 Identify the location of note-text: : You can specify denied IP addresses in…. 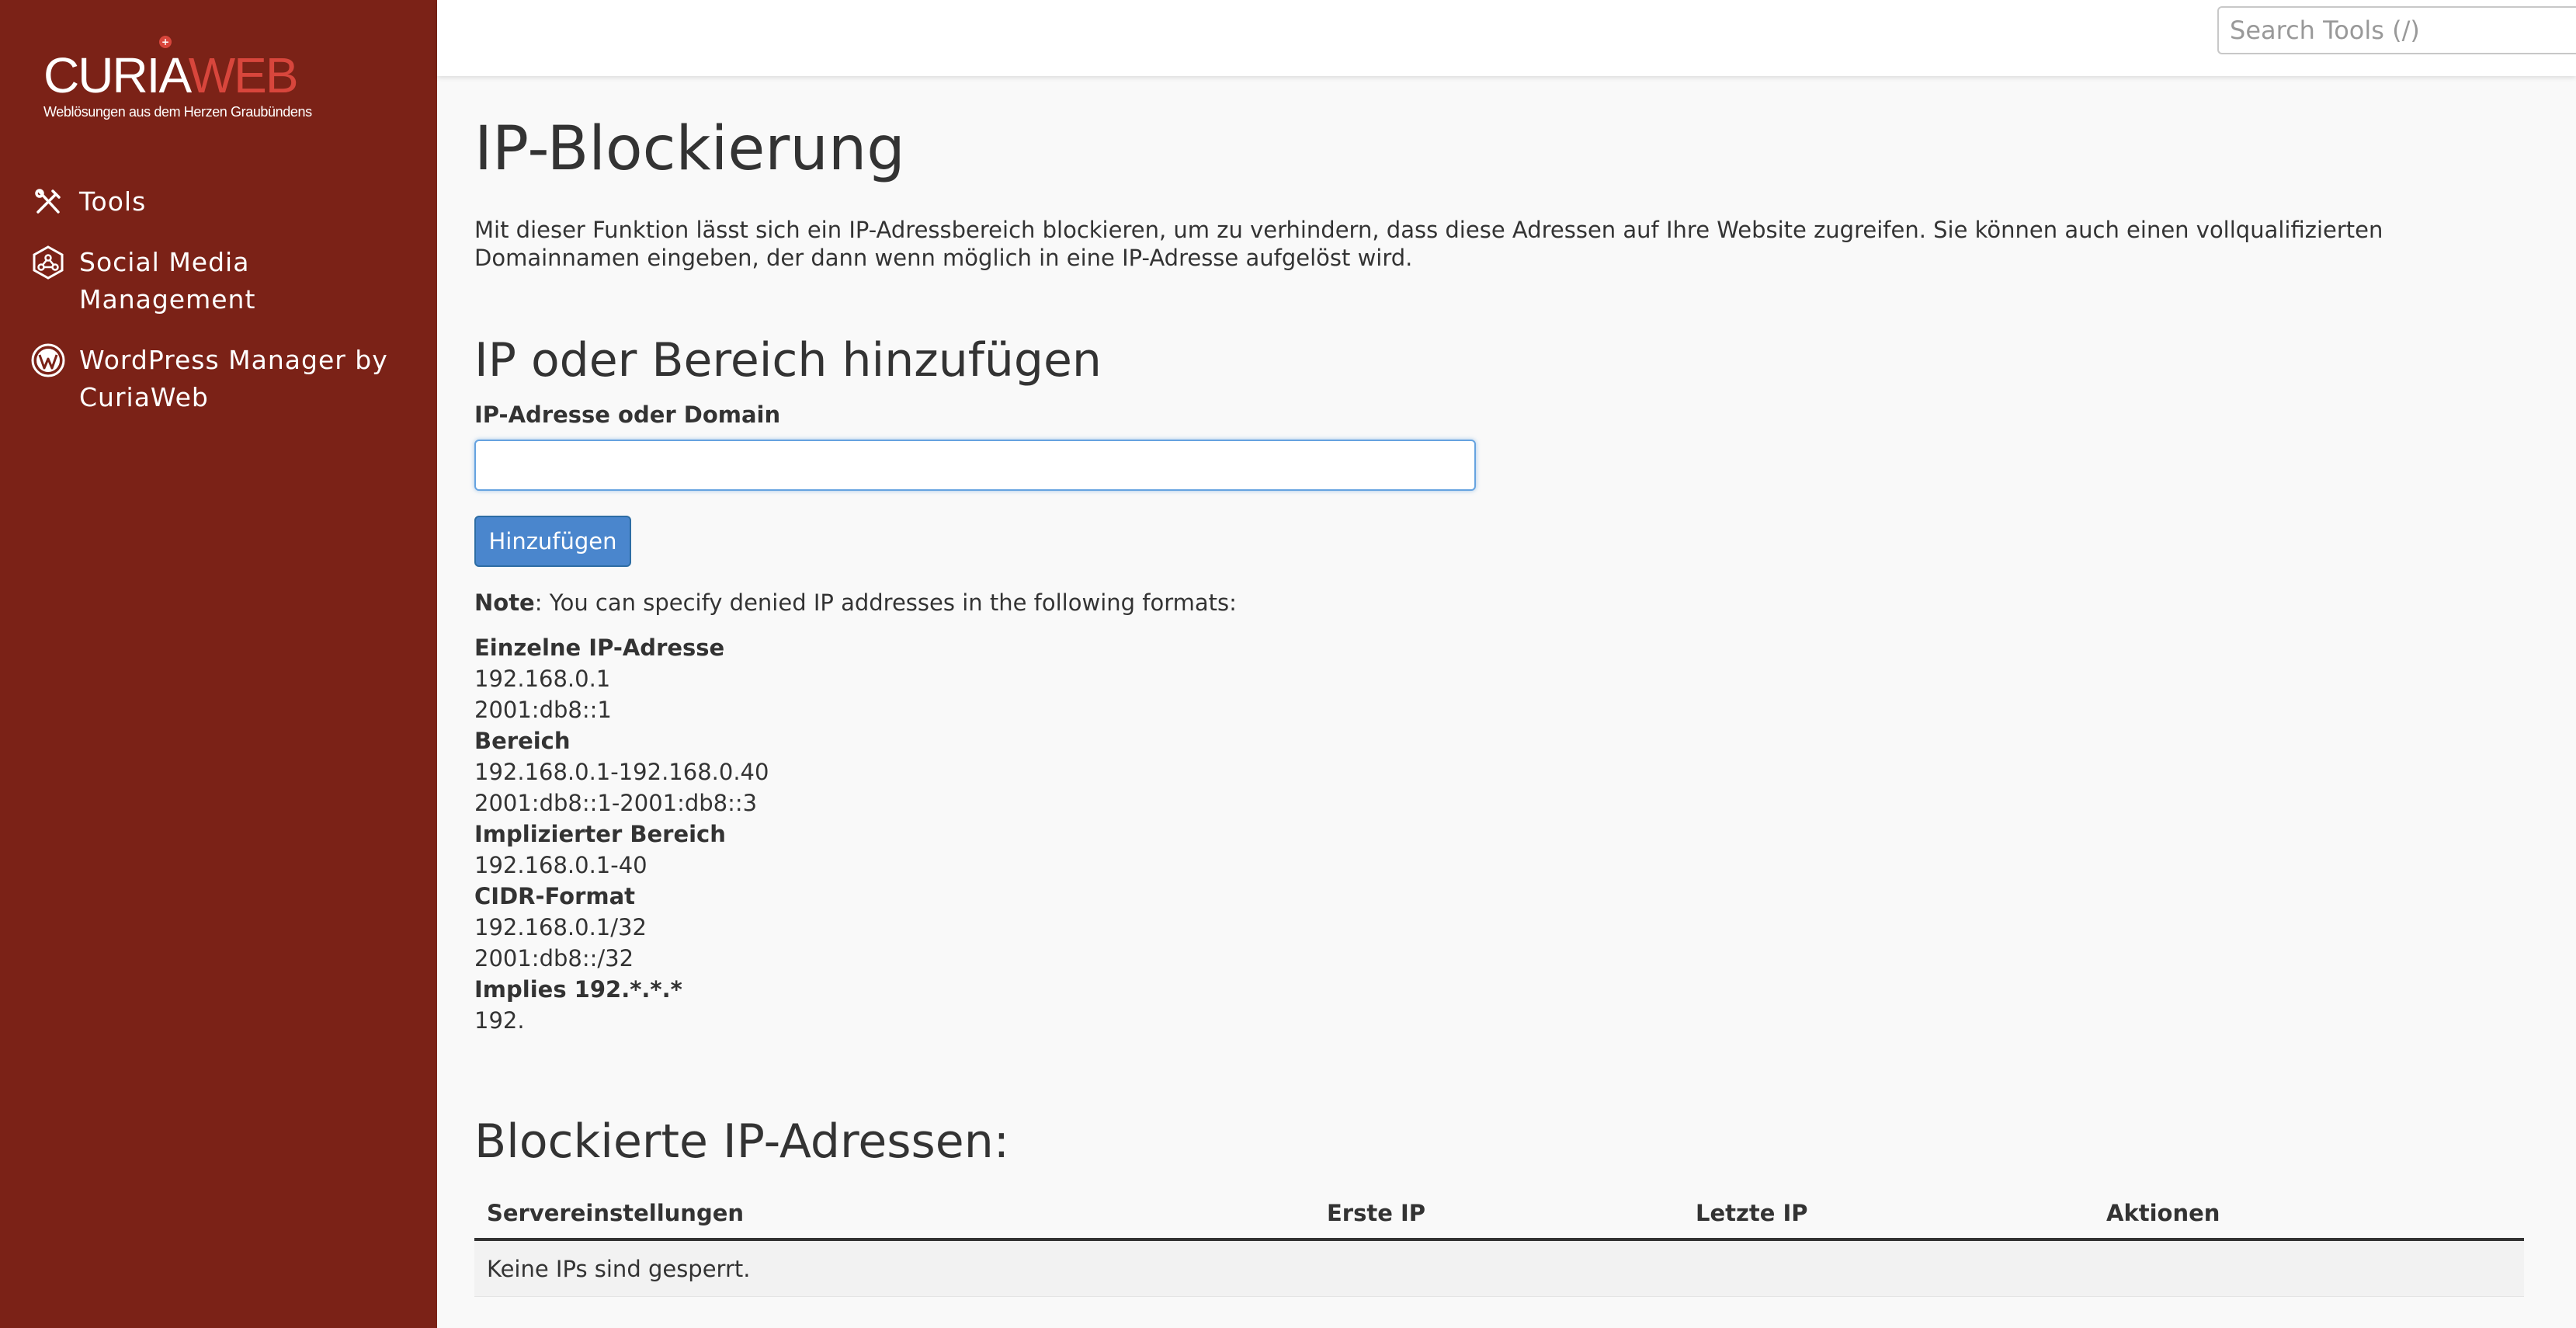
(885, 602).